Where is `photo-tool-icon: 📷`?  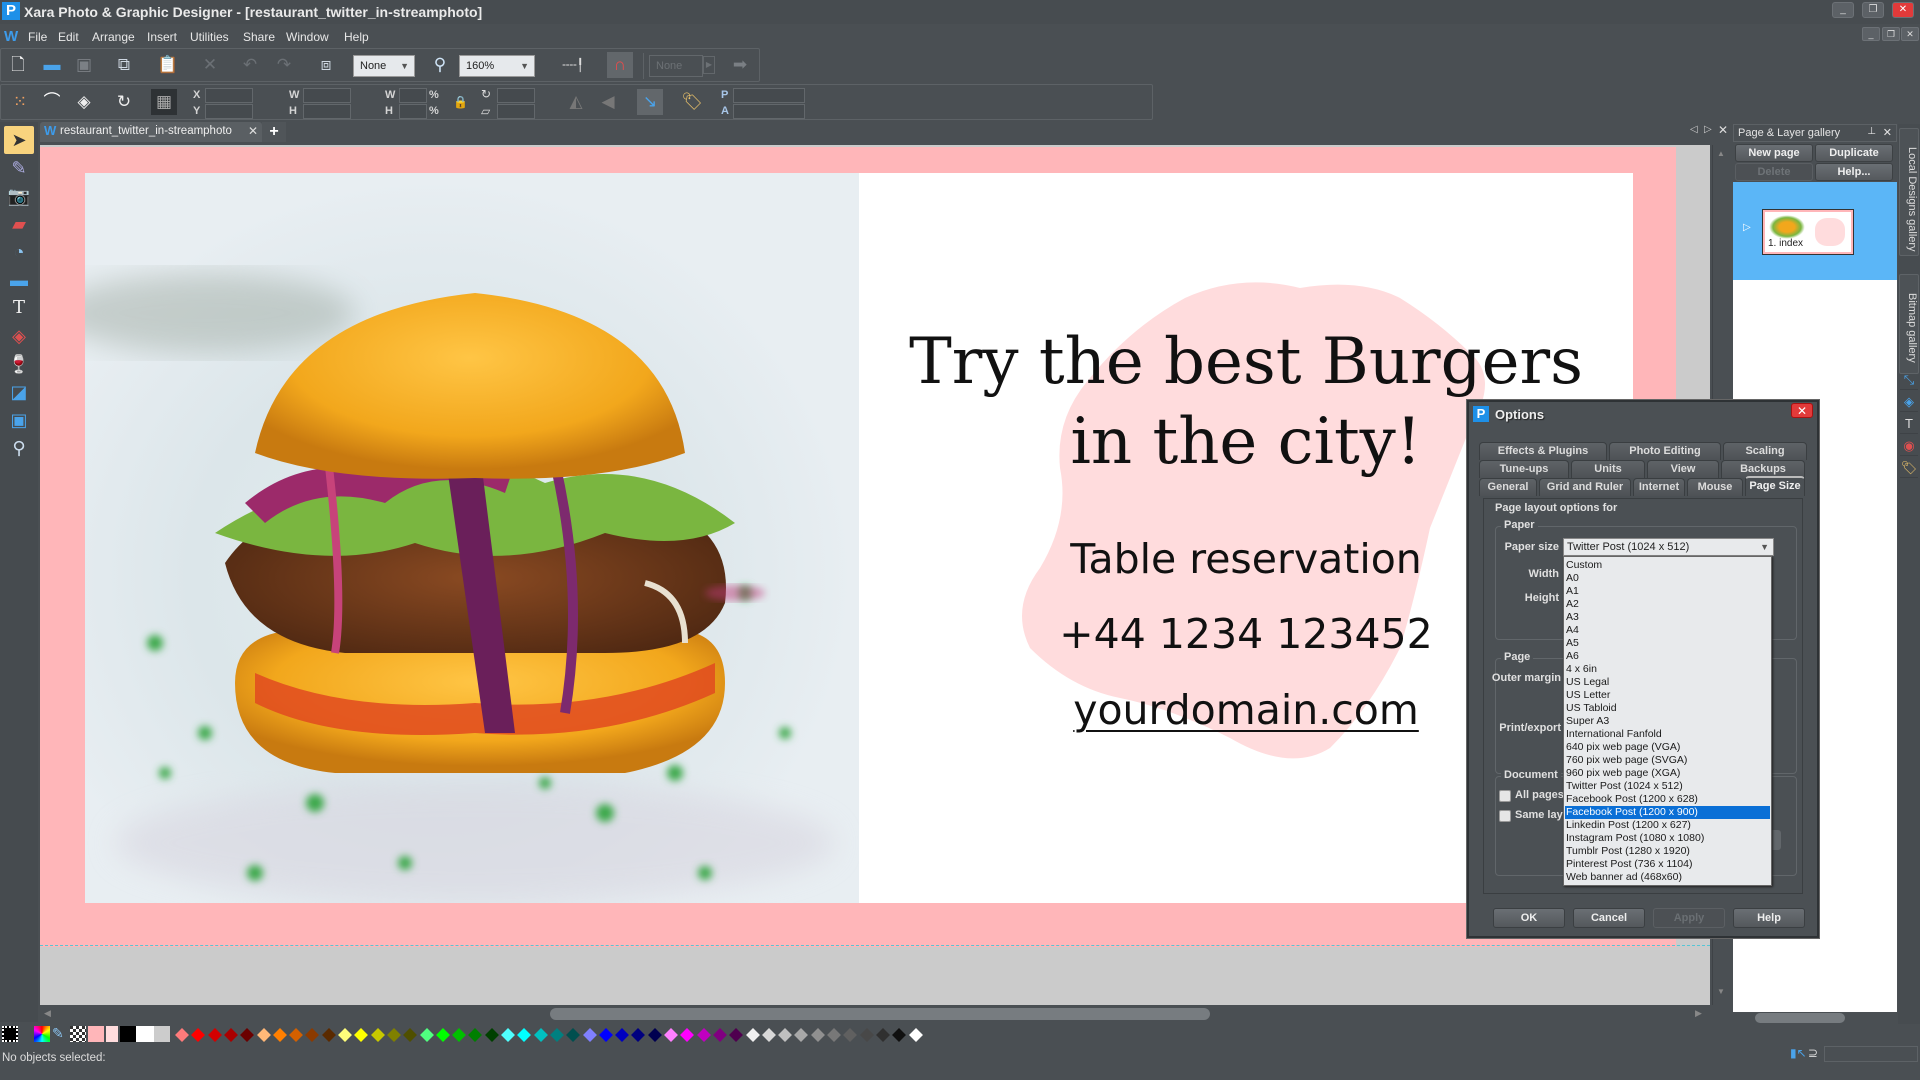
photo-tool-icon: 📷 is located at coordinates (19, 196).